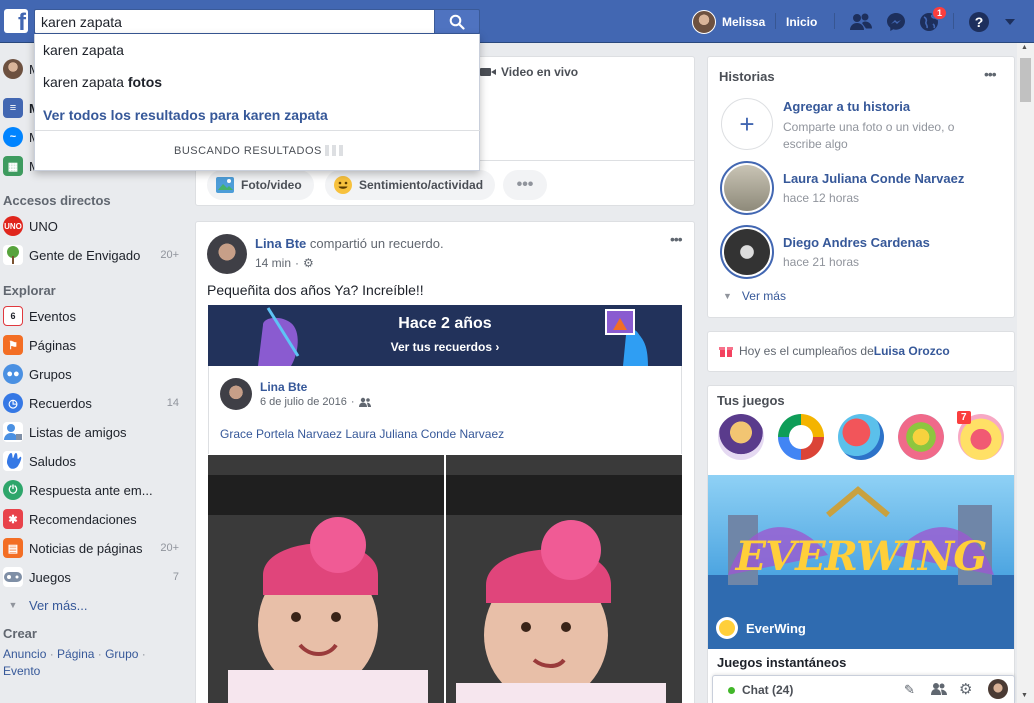 The width and height of the screenshot is (1034, 703). I want to click on memories-clock-icon: ◷, so click(13, 403).